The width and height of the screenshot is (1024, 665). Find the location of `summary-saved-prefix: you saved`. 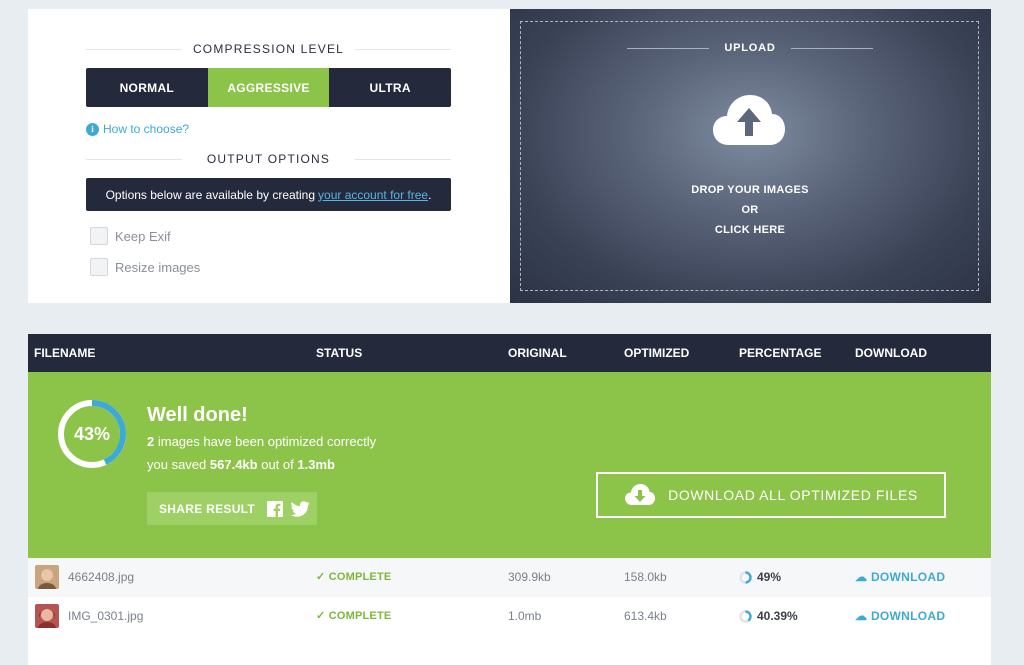

summary-saved-prefix: you saved is located at coordinates (177, 464).